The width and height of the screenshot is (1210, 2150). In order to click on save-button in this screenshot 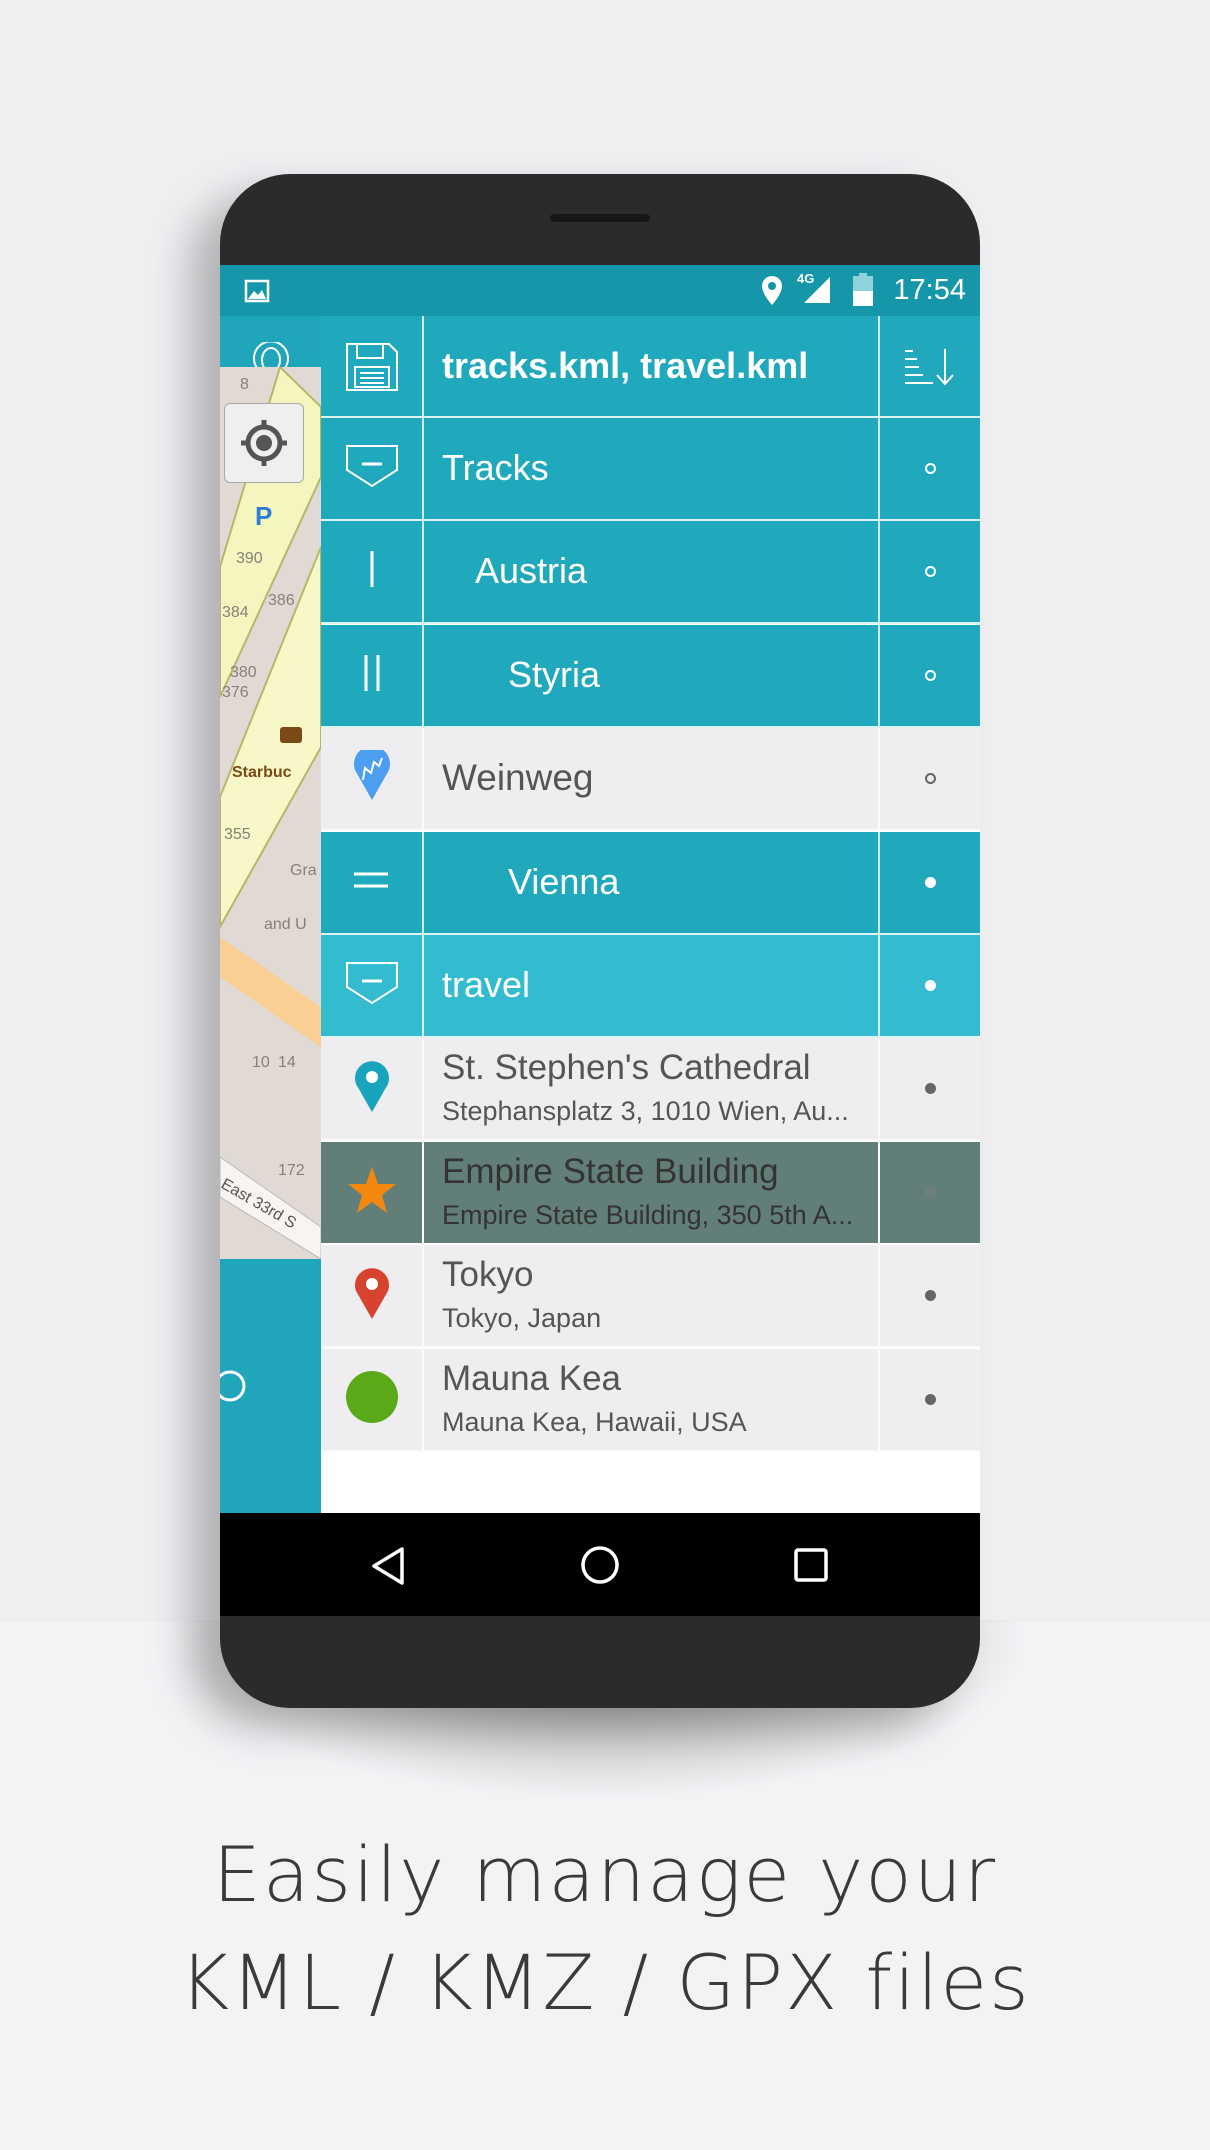, I will do `click(372, 366)`.